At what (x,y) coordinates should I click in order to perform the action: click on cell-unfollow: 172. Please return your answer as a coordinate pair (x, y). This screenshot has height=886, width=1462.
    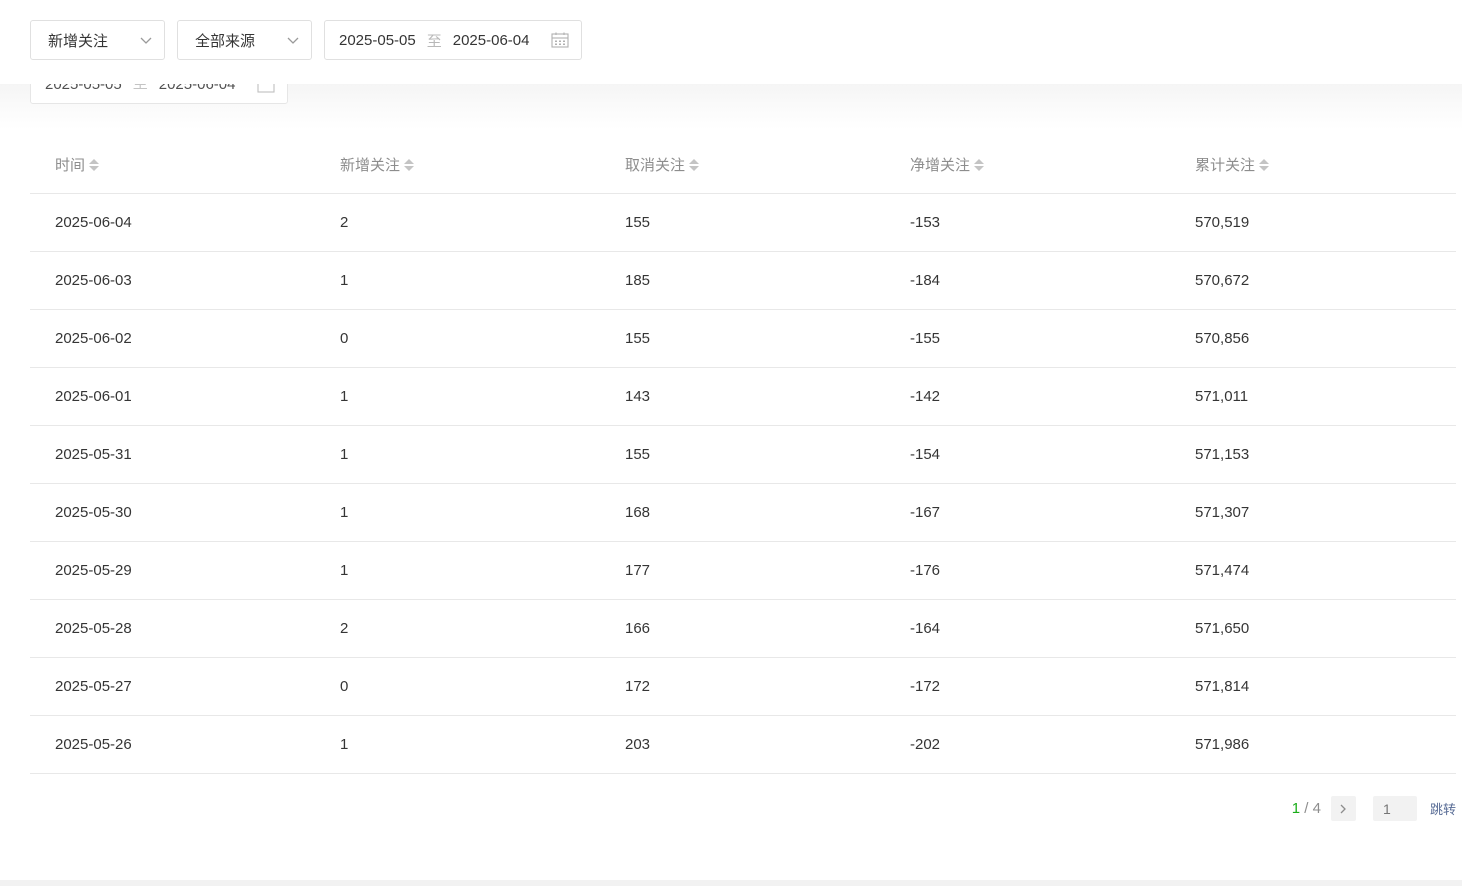
    Looking at the image, I should click on (638, 686).